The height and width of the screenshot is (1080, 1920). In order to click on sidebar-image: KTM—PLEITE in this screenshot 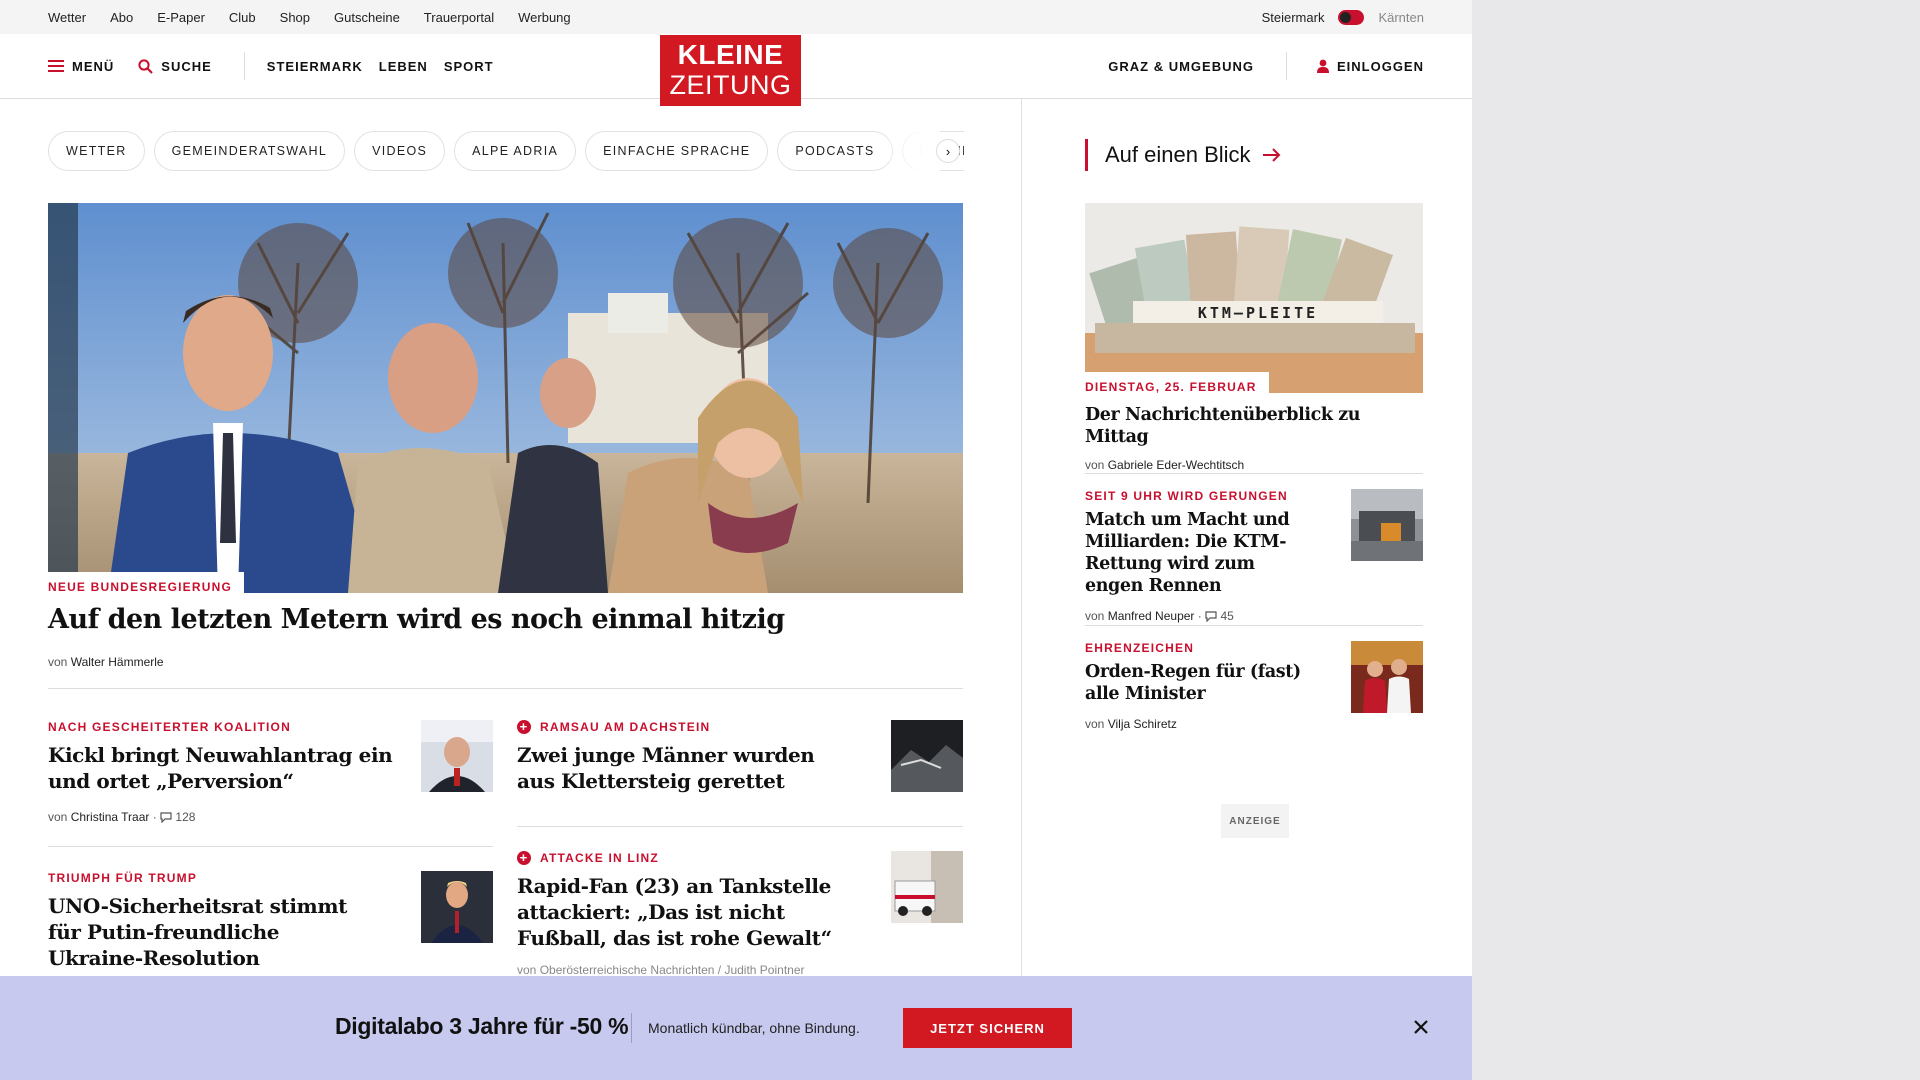, I will do `click(1254, 298)`.